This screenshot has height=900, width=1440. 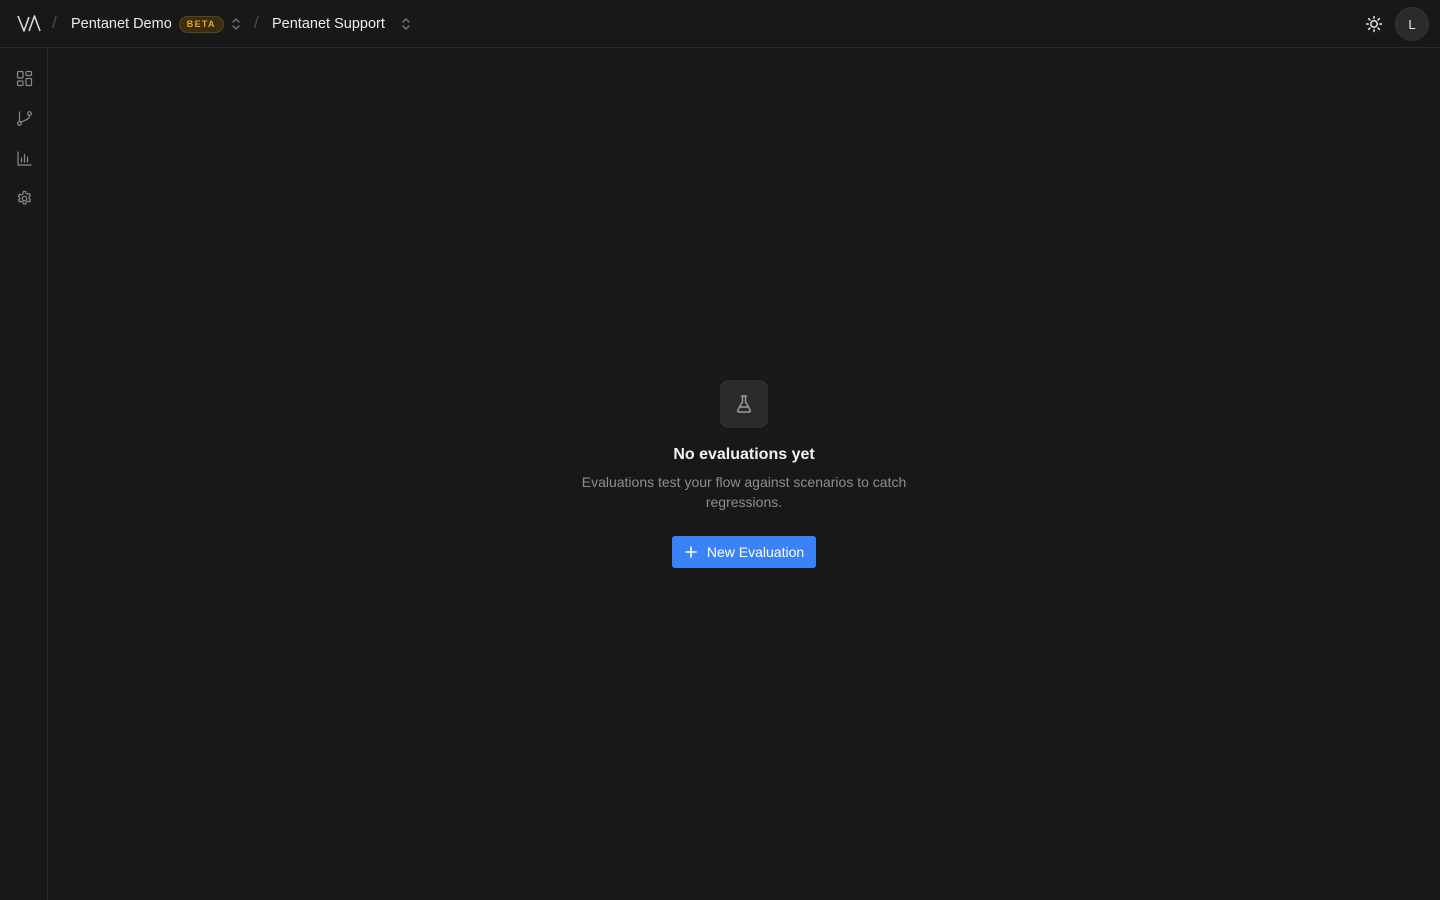 I want to click on bar-chart-icon, so click(x=24, y=158).